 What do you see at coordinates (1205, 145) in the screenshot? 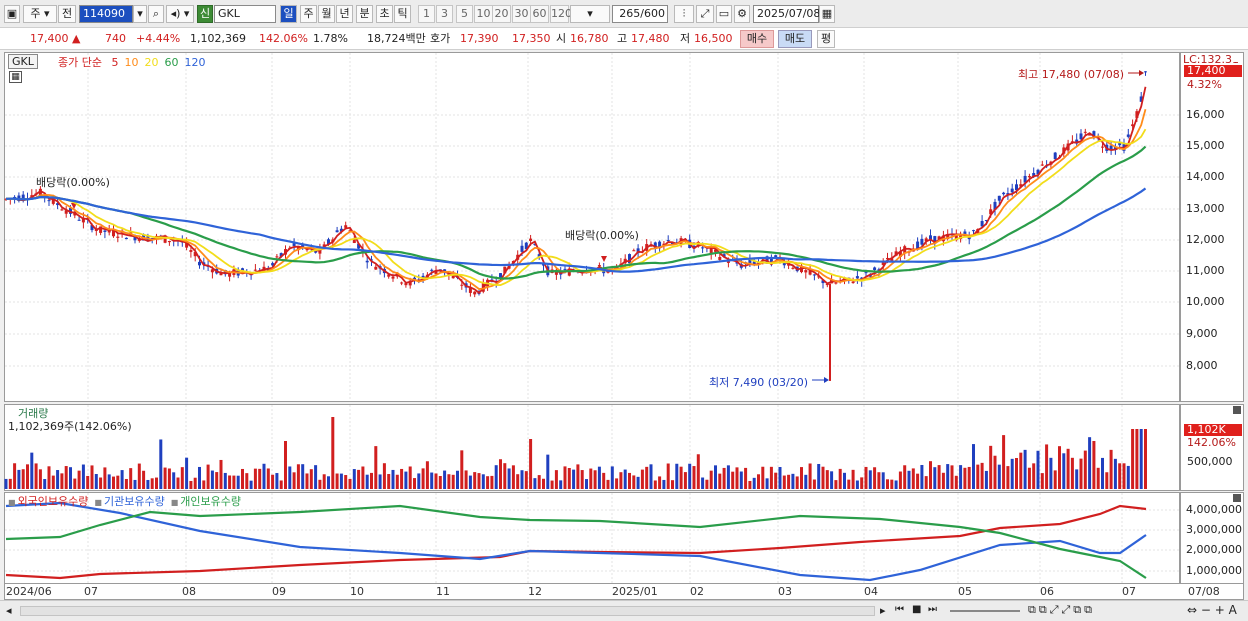
I see `price-y-tick: 15,000` at bounding box center [1205, 145].